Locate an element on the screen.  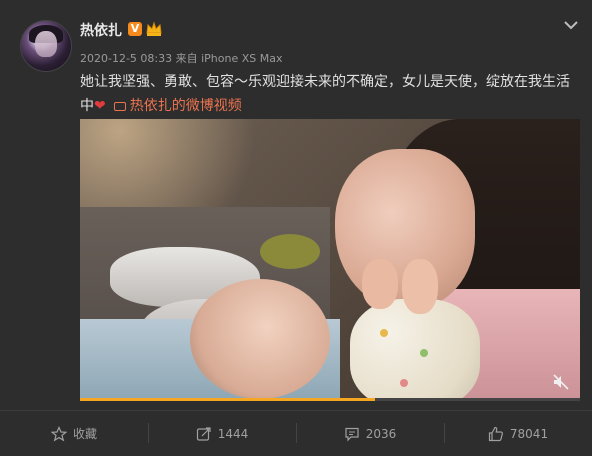
repost-button: 1444 is located at coordinates (222, 433).